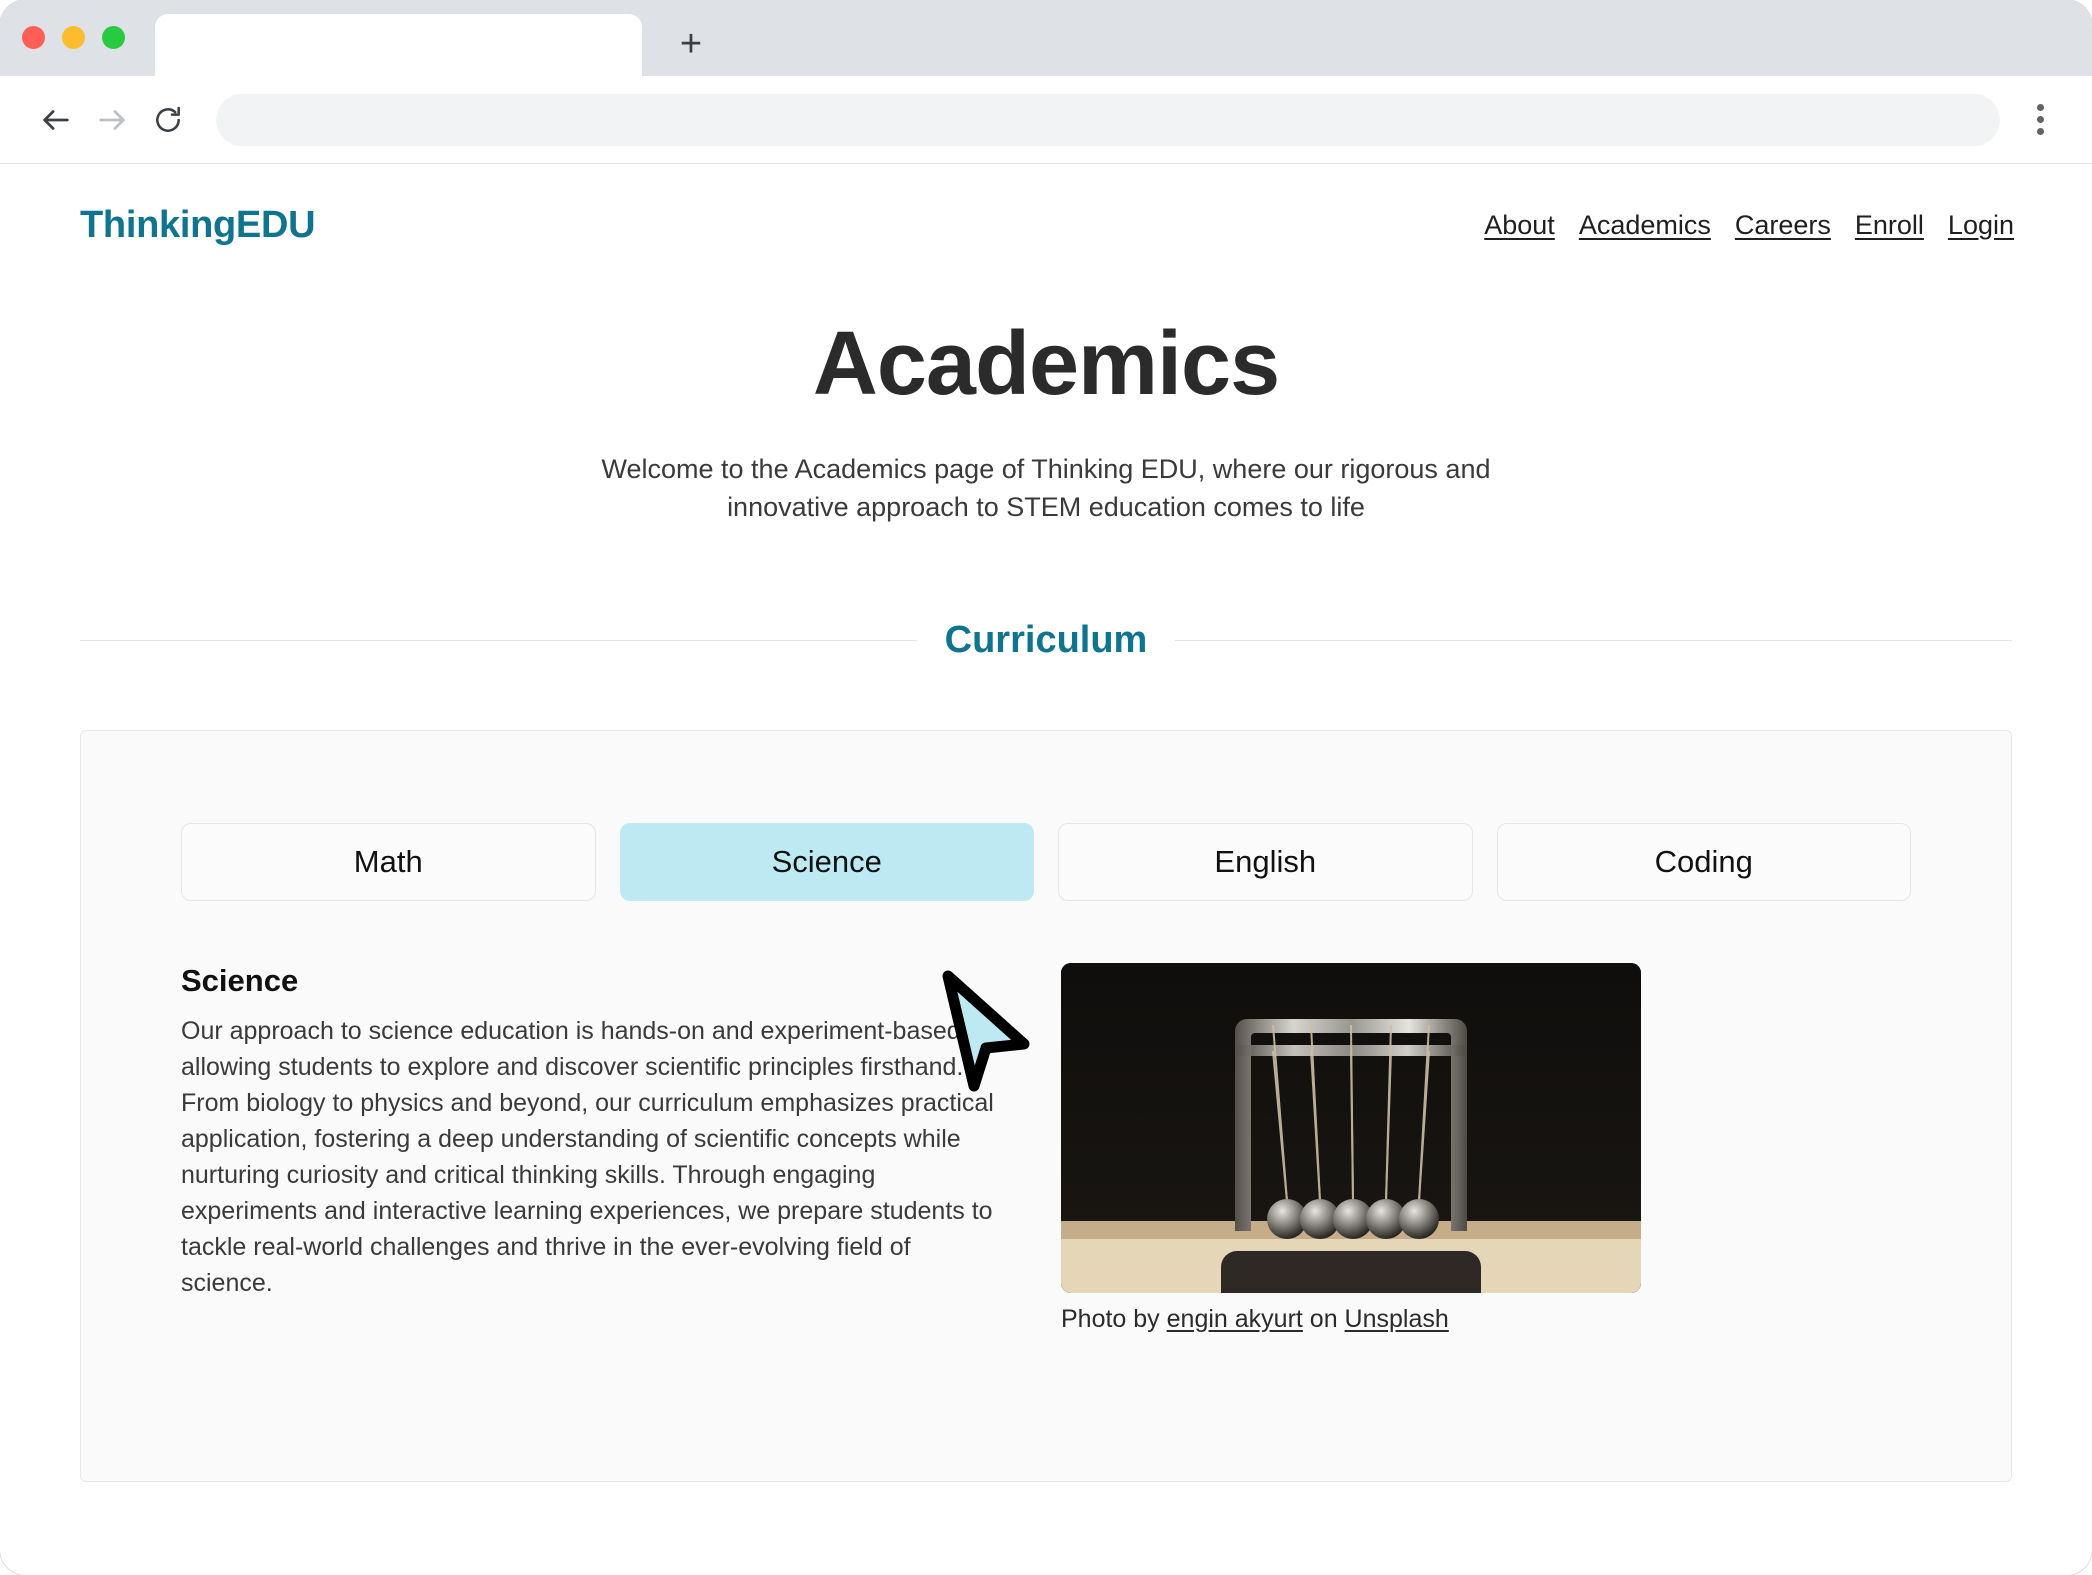 Image resolution: width=2092 pixels, height=1575 pixels. I want to click on tab-english-label: English, so click(1265, 861).